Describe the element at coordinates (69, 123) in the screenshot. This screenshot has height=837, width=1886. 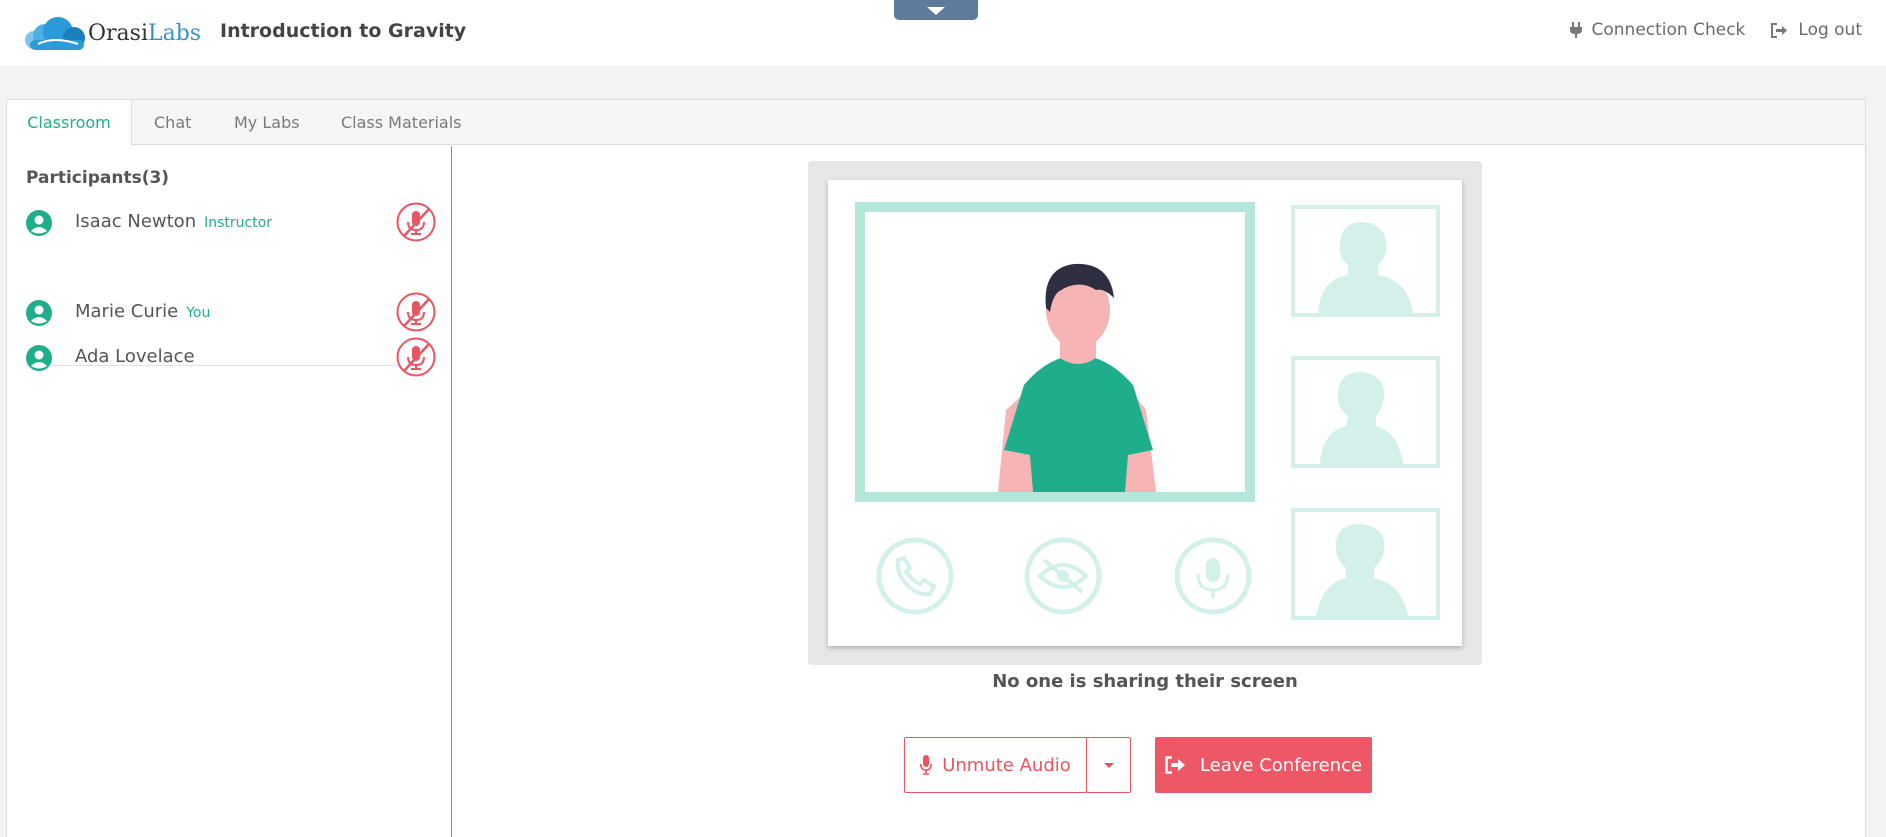
I see `tab-classroom: Classroom` at that location.